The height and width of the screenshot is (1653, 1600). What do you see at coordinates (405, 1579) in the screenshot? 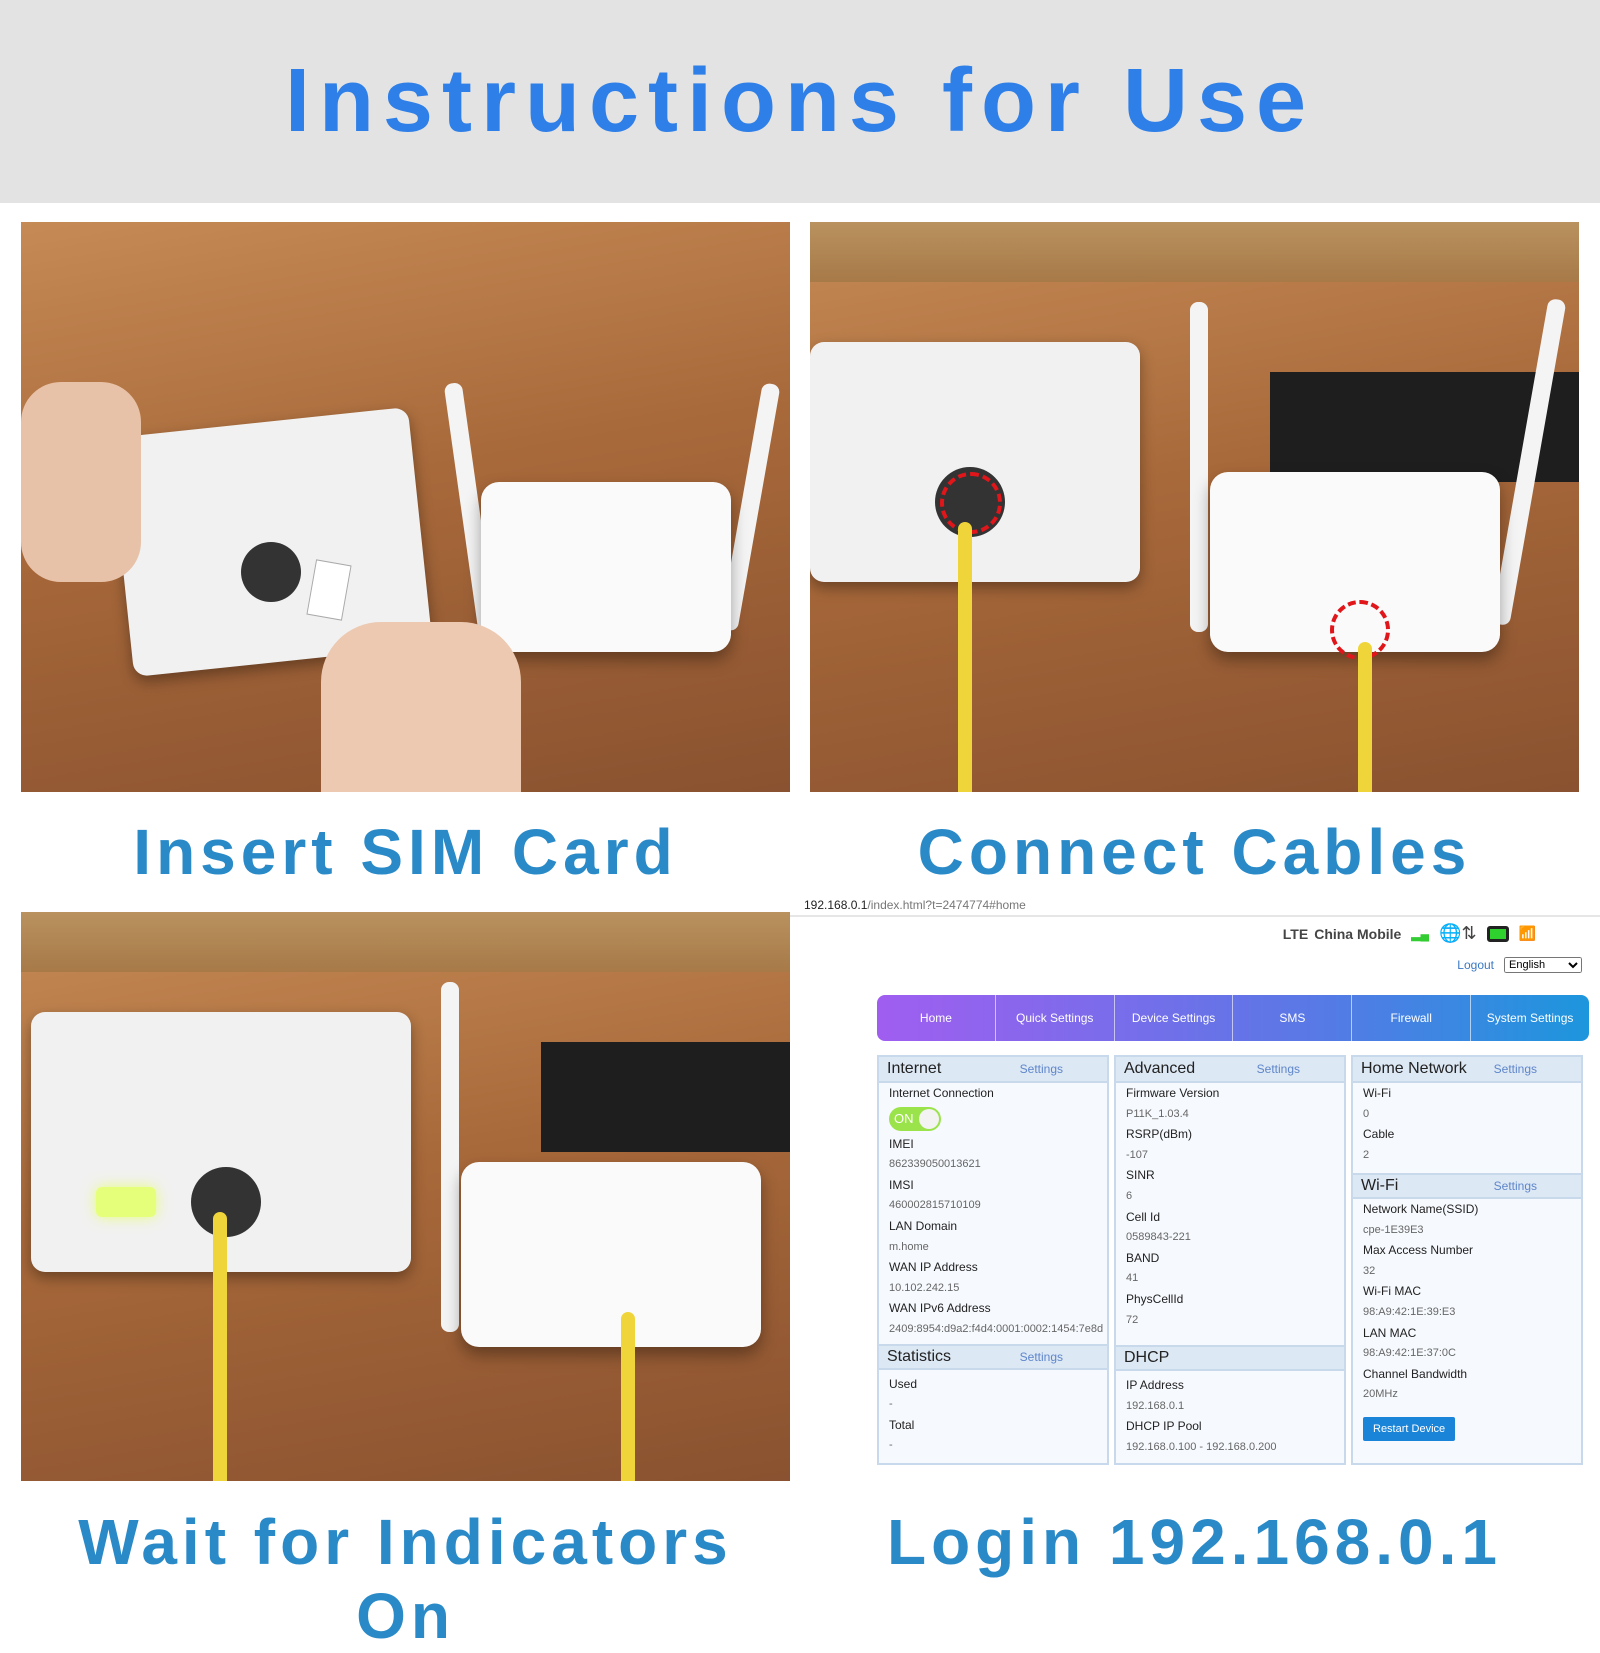
I see `caption-wait-indicators: Wait for Indicators On` at bounding box center [405, 1579].